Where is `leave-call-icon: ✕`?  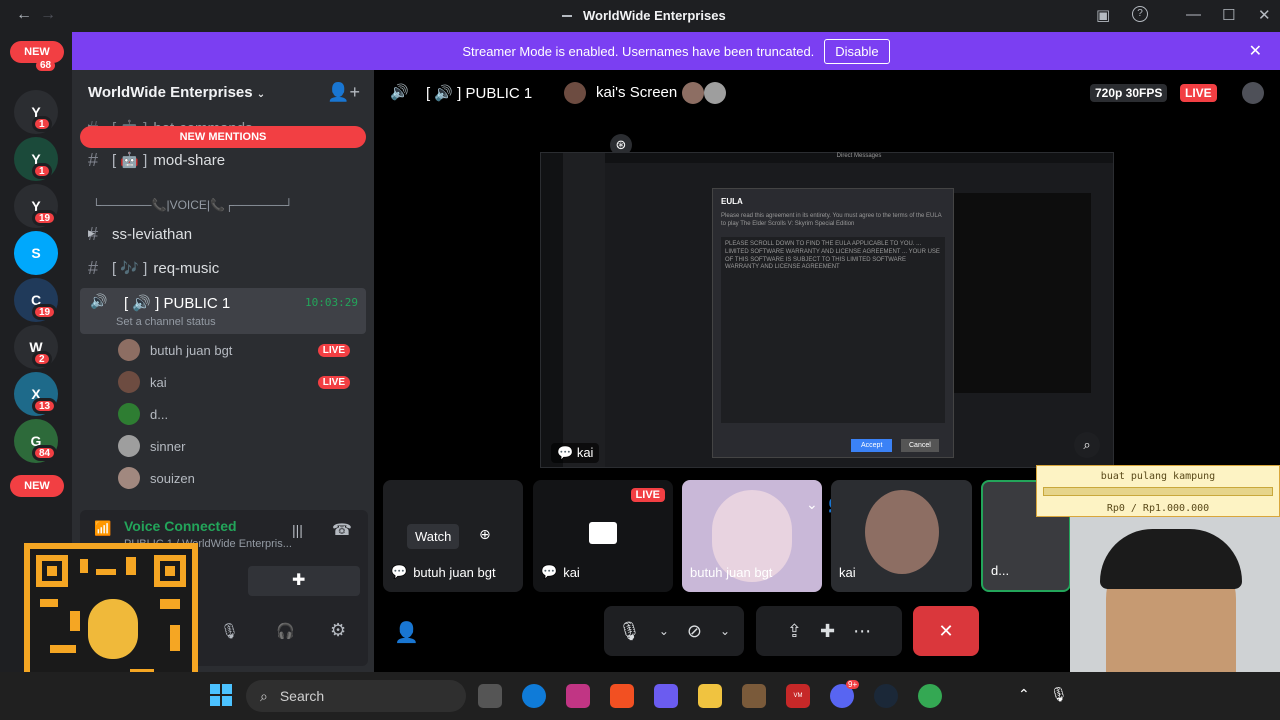
leave-call-icon: ✕ is located at coordinates (946, 630).